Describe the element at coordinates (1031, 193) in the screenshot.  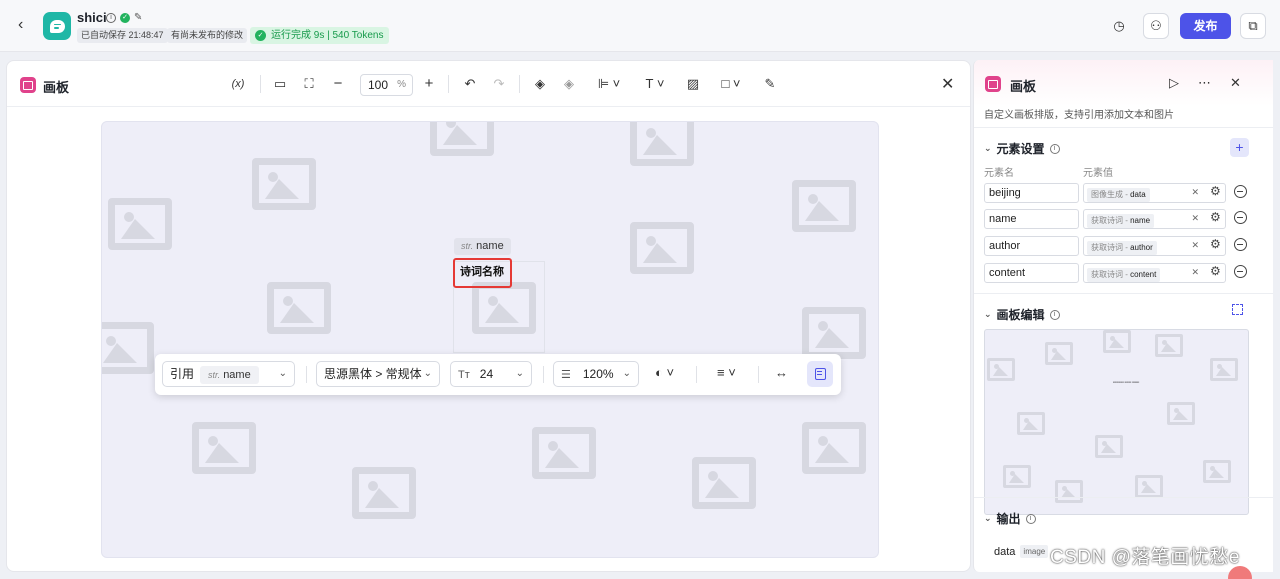
I see `element-name-input: beijing` at that location.